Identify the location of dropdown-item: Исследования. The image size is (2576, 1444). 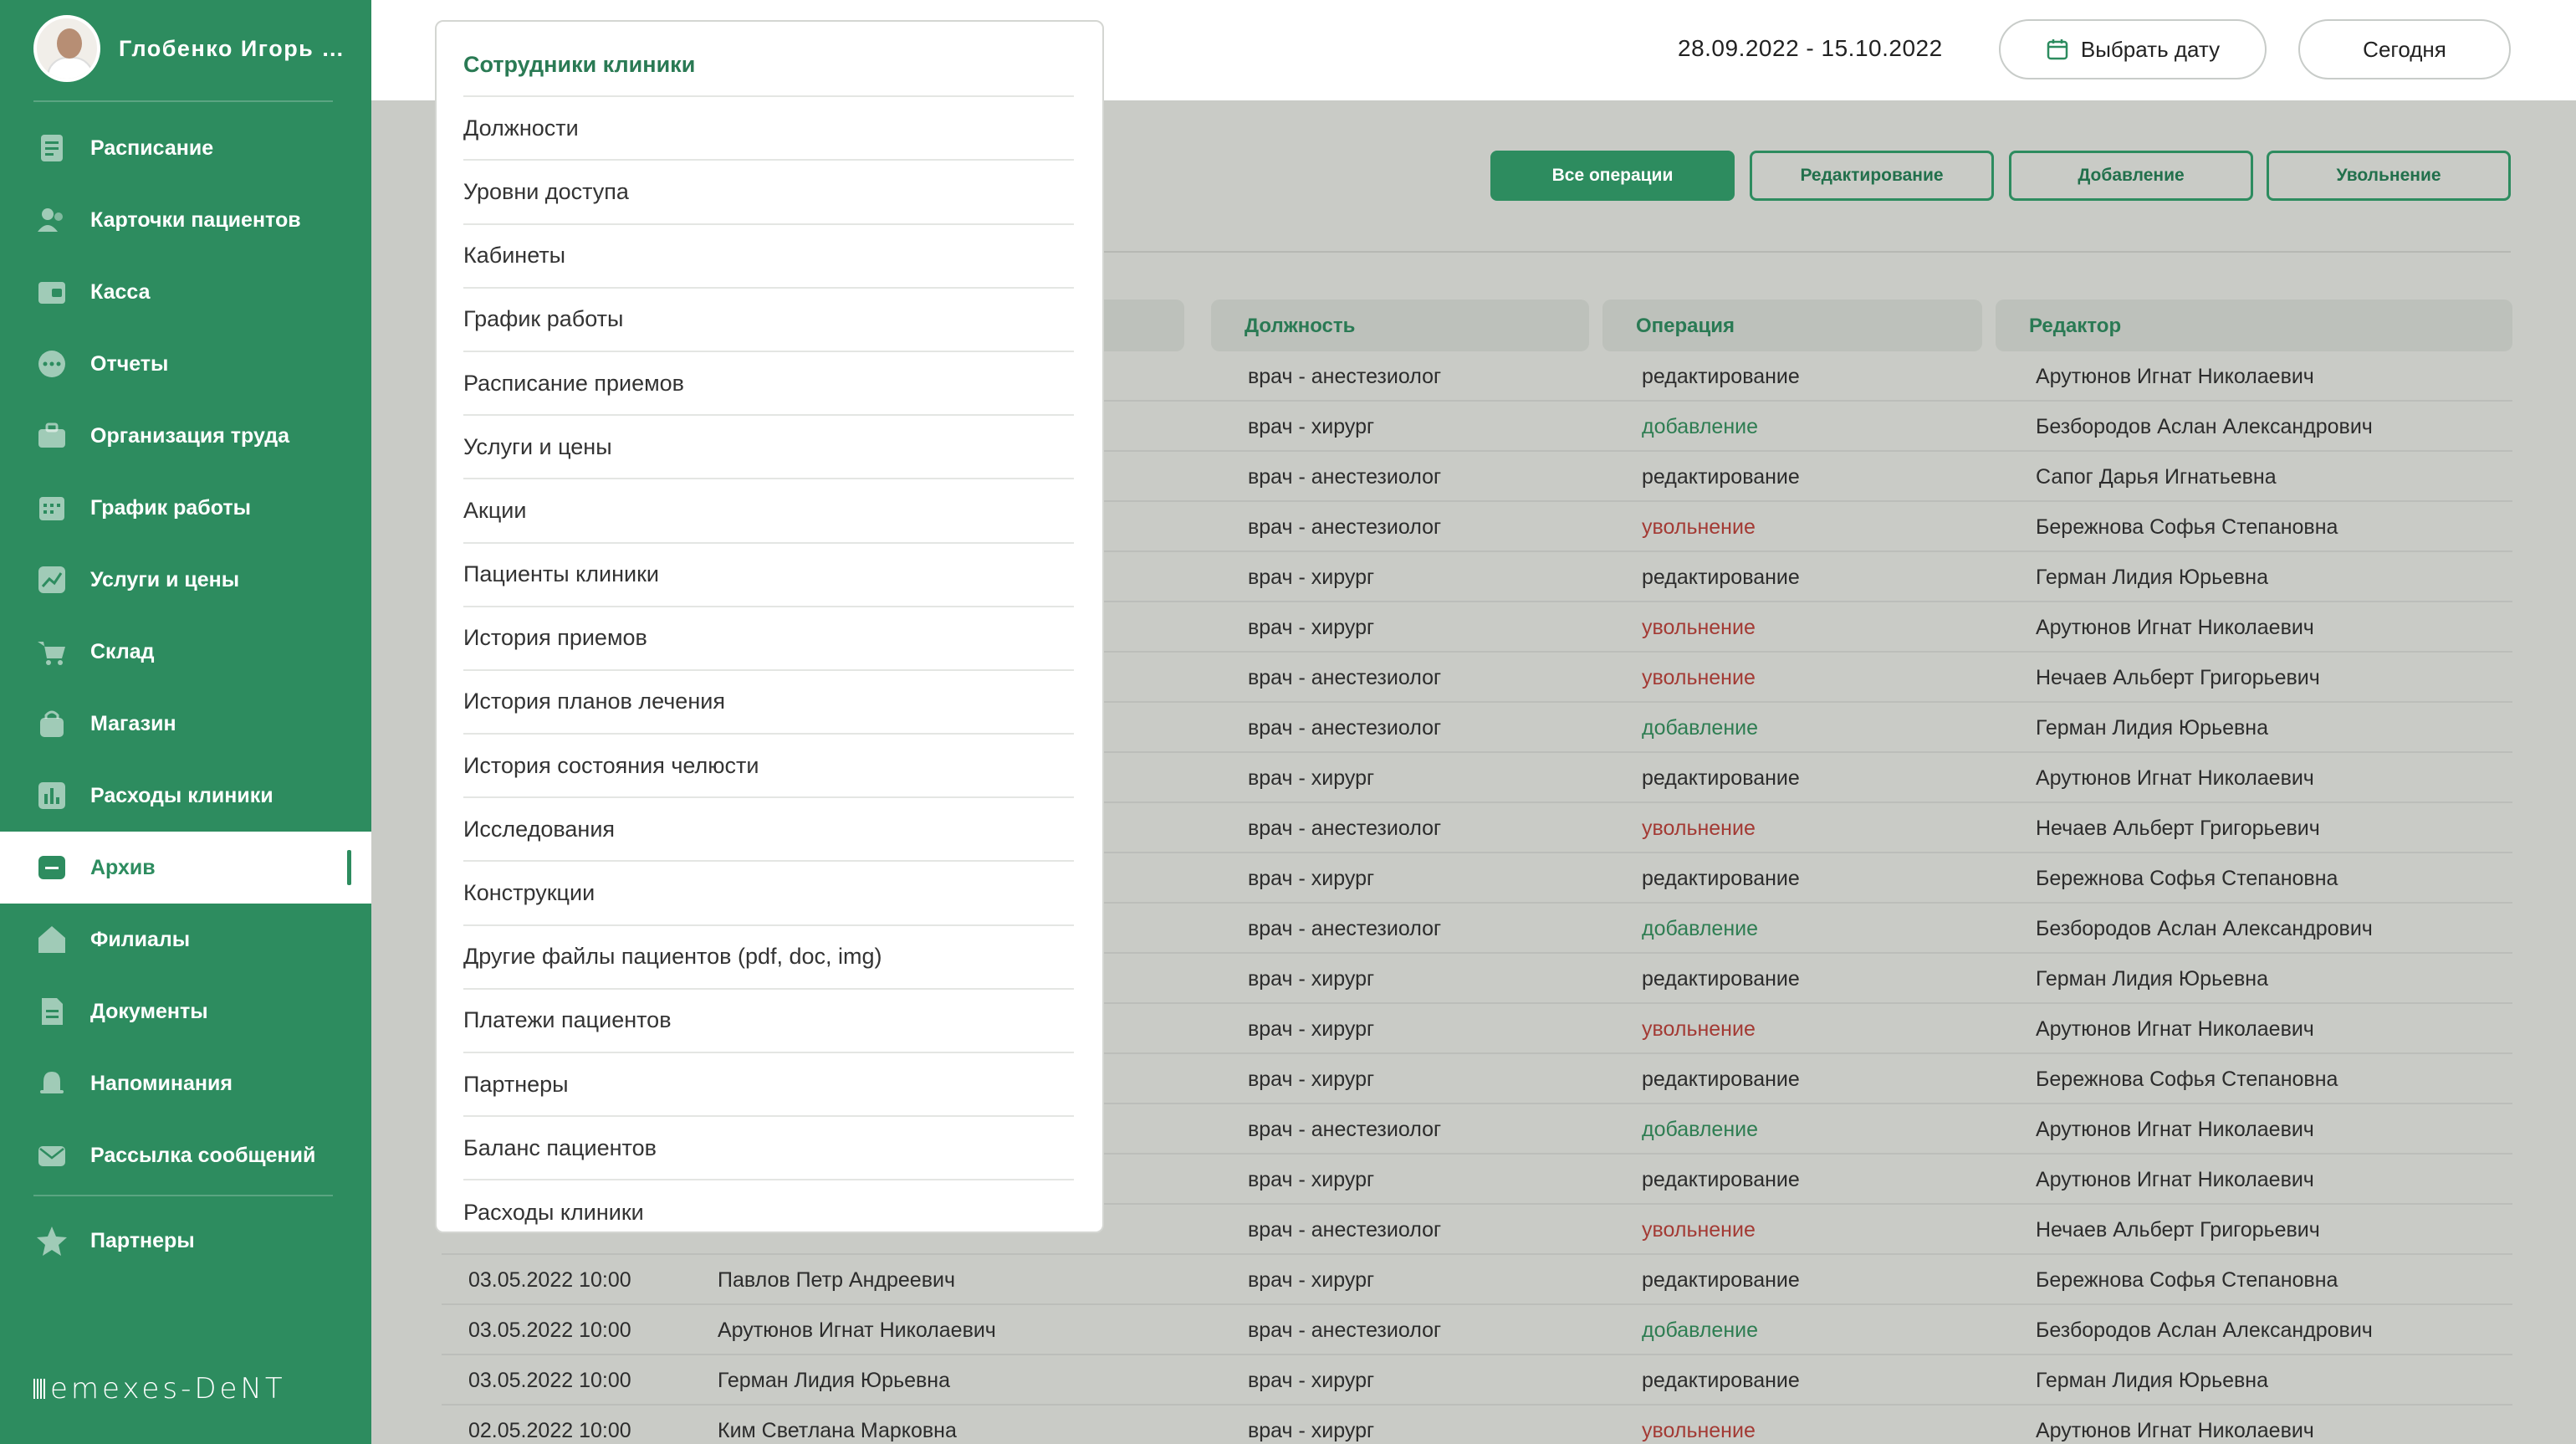
(768, 830).